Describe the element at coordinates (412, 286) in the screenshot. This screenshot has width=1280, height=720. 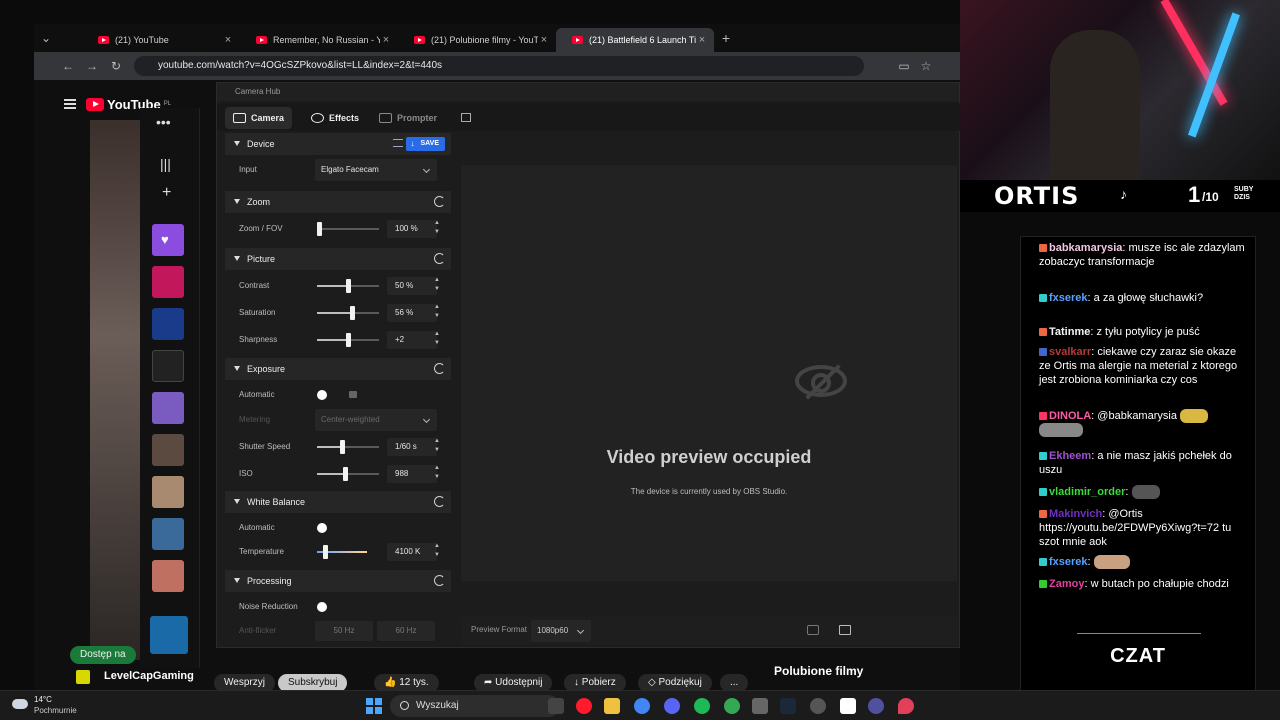
I see `contrast-value-input: 50 %` at that location.